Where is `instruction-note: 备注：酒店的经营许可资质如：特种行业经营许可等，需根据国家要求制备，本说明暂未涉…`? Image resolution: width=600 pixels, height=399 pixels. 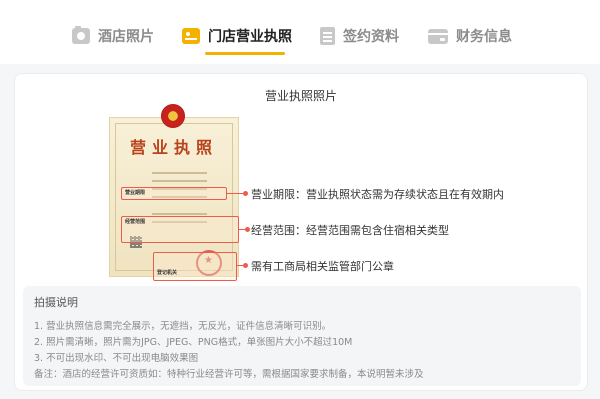
instruction-note: 备注：酒店的经营许可资质如：特种行业经营许可等，需根据国家要求制备，本说明暂未涉… is located at coordinates (229, 374).